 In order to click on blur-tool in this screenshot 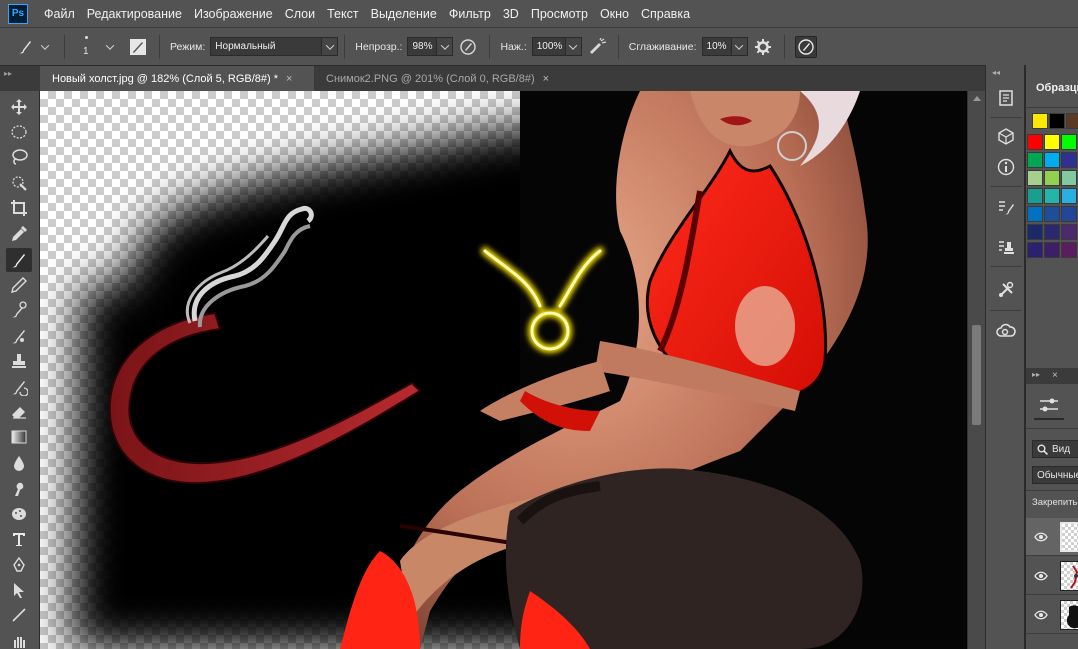, I will do `click(19, 463)`.